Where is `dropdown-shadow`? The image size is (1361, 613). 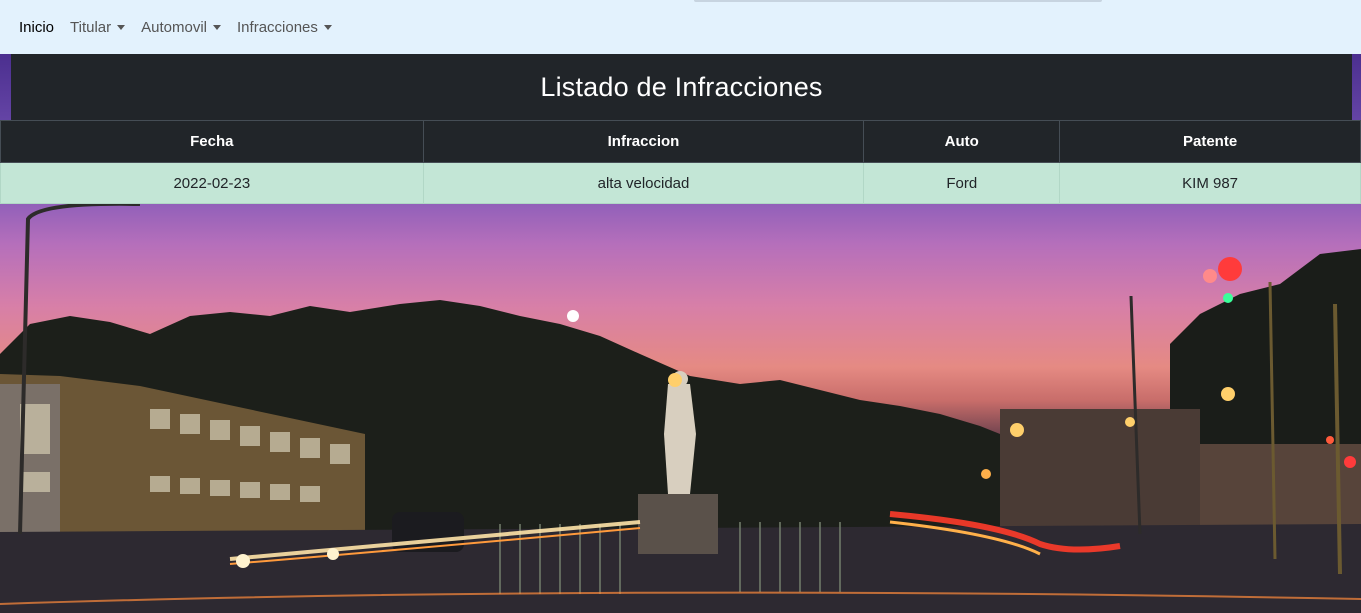
dropdown-shadow is located at coordinates (898, 1).